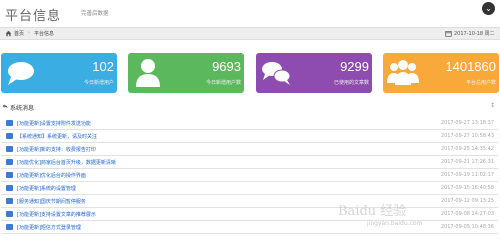 The width and height of the screenshot is (500, 248). Describe the element at coordinates (492, 105) in the screenshot. I see `collapse-icon: ↕` at that location.